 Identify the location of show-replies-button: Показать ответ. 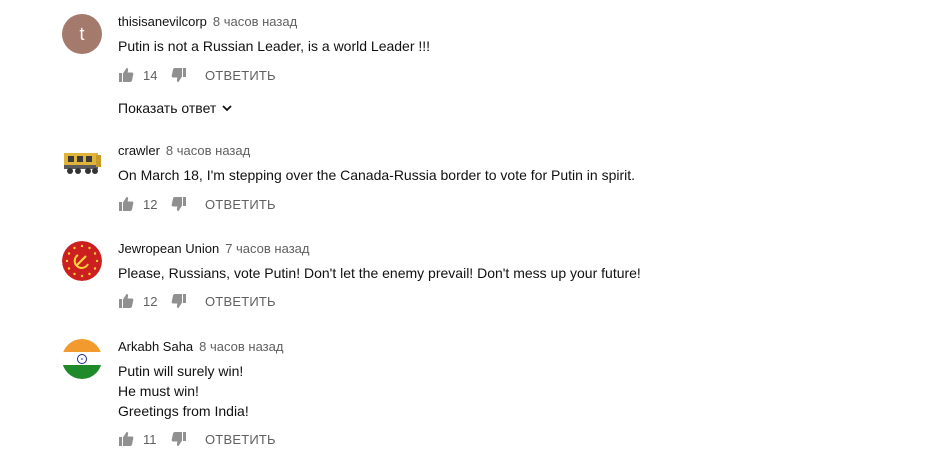
(175, 108).